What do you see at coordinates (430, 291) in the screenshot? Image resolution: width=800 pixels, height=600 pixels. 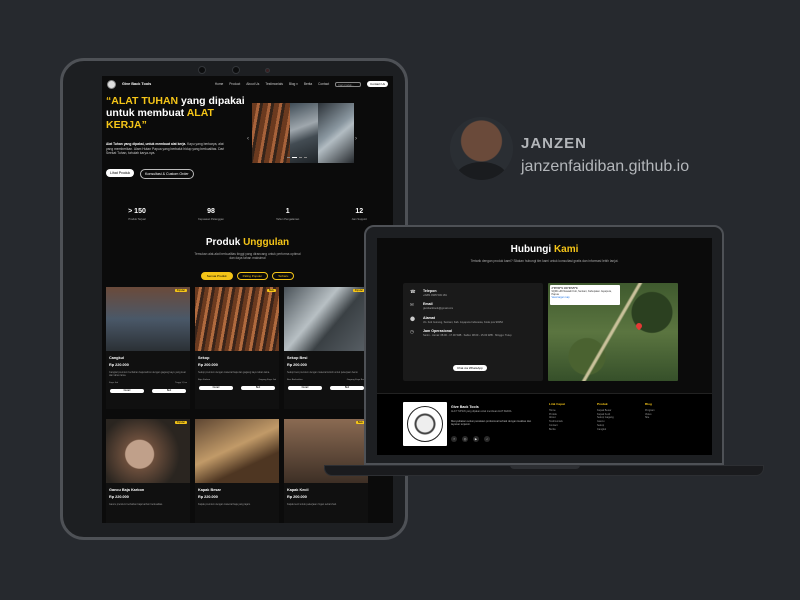 I see `contact-label: Telepon` at bounding box center [430, 291].